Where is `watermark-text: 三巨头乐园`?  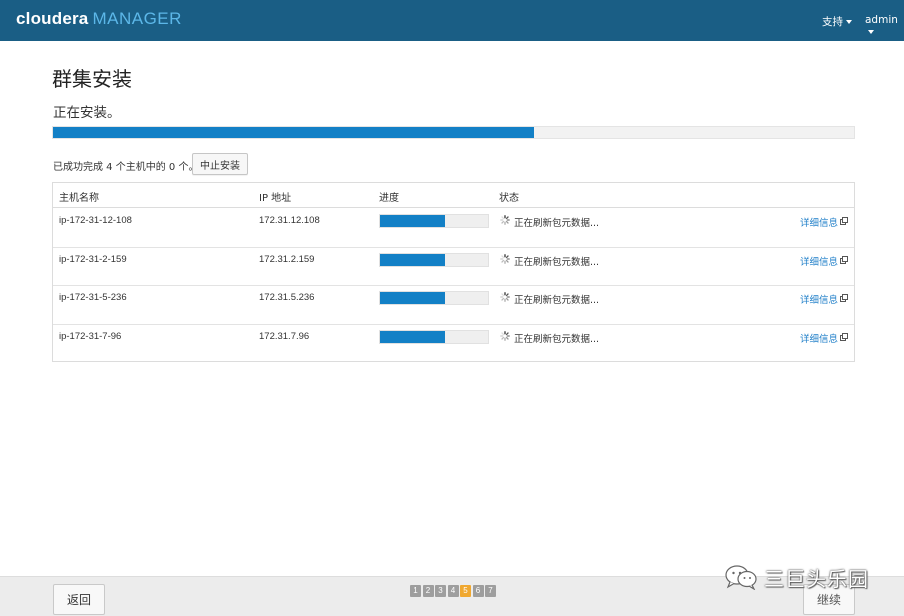 watermark-text: 三巨头乐园 is located at coordinates (816, 578).